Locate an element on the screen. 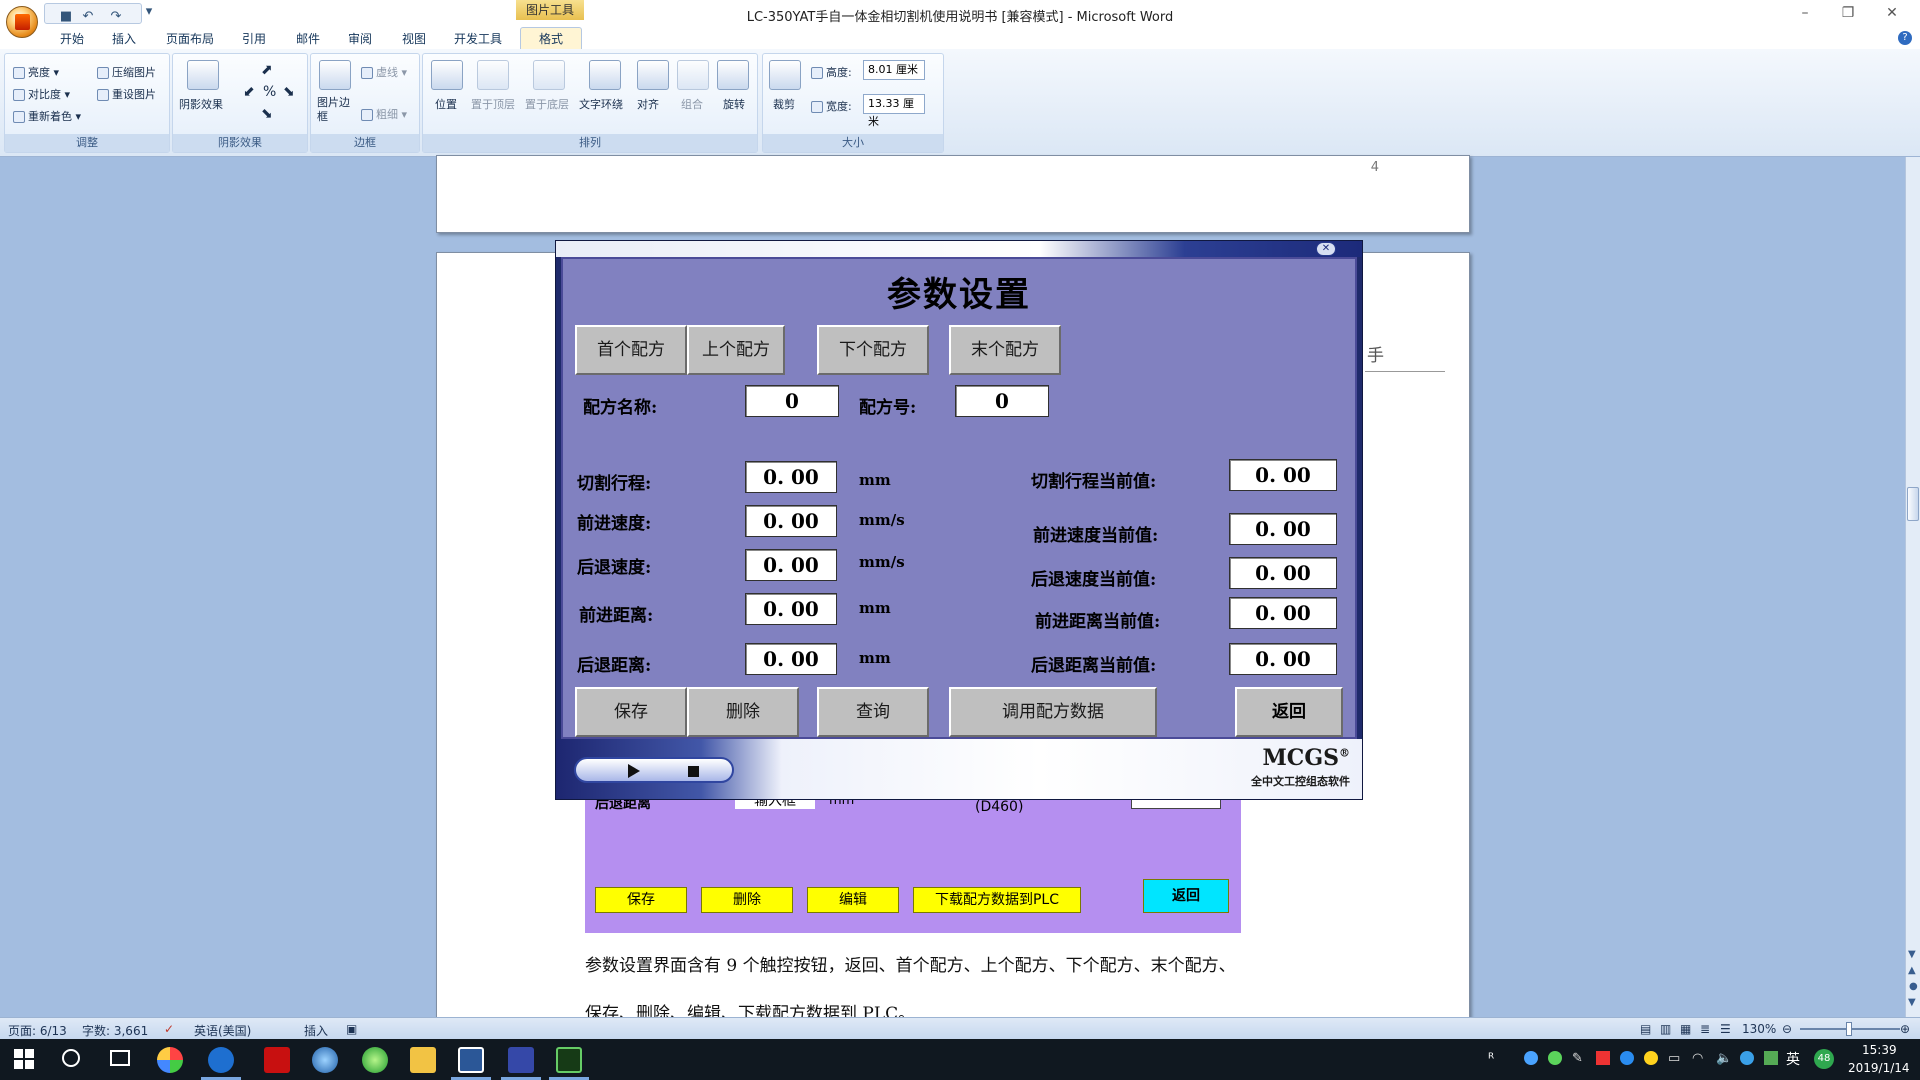 This screenshot has height=1080, width=1920. file-explorer-icon is located at coordinates (423, 1060).